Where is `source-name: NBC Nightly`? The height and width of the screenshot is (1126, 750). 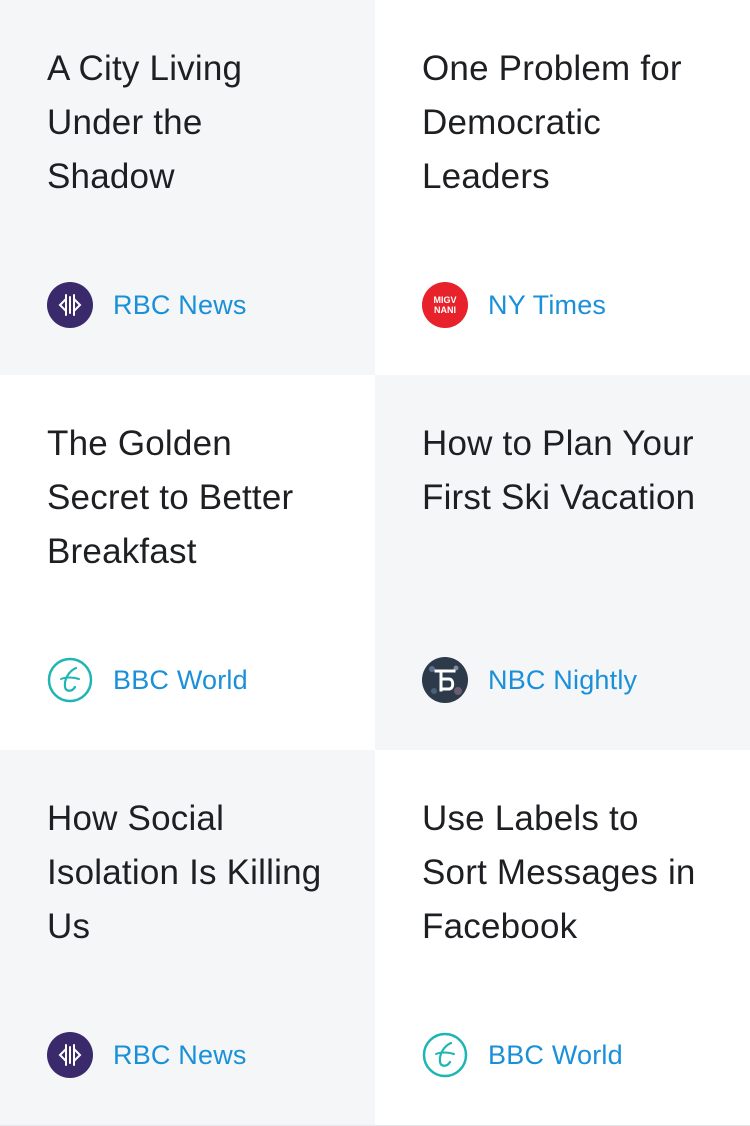
source-name: NBC Nightly is located at coordinates (563, 679).